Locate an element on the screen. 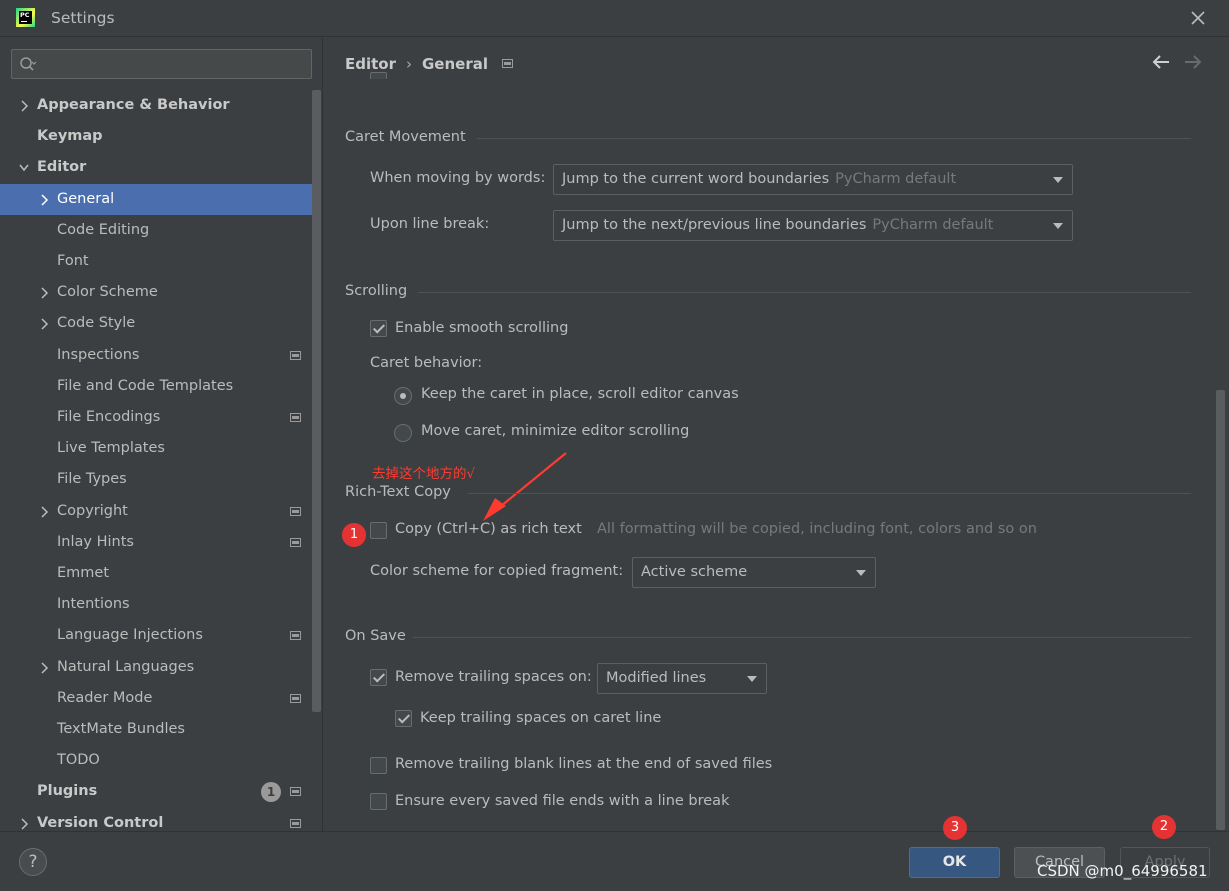 The height and width of the screenshot is (891, 1229). sidebar-item-label: Keymap is located at coordinates (70, 136).